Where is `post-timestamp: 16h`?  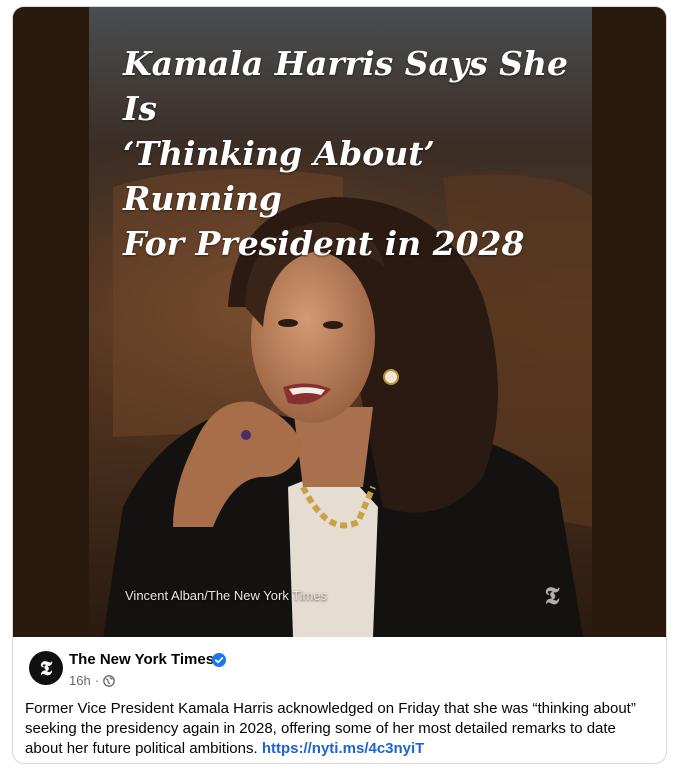 post-timestamp: 16h is located at coordinates (80, 680).